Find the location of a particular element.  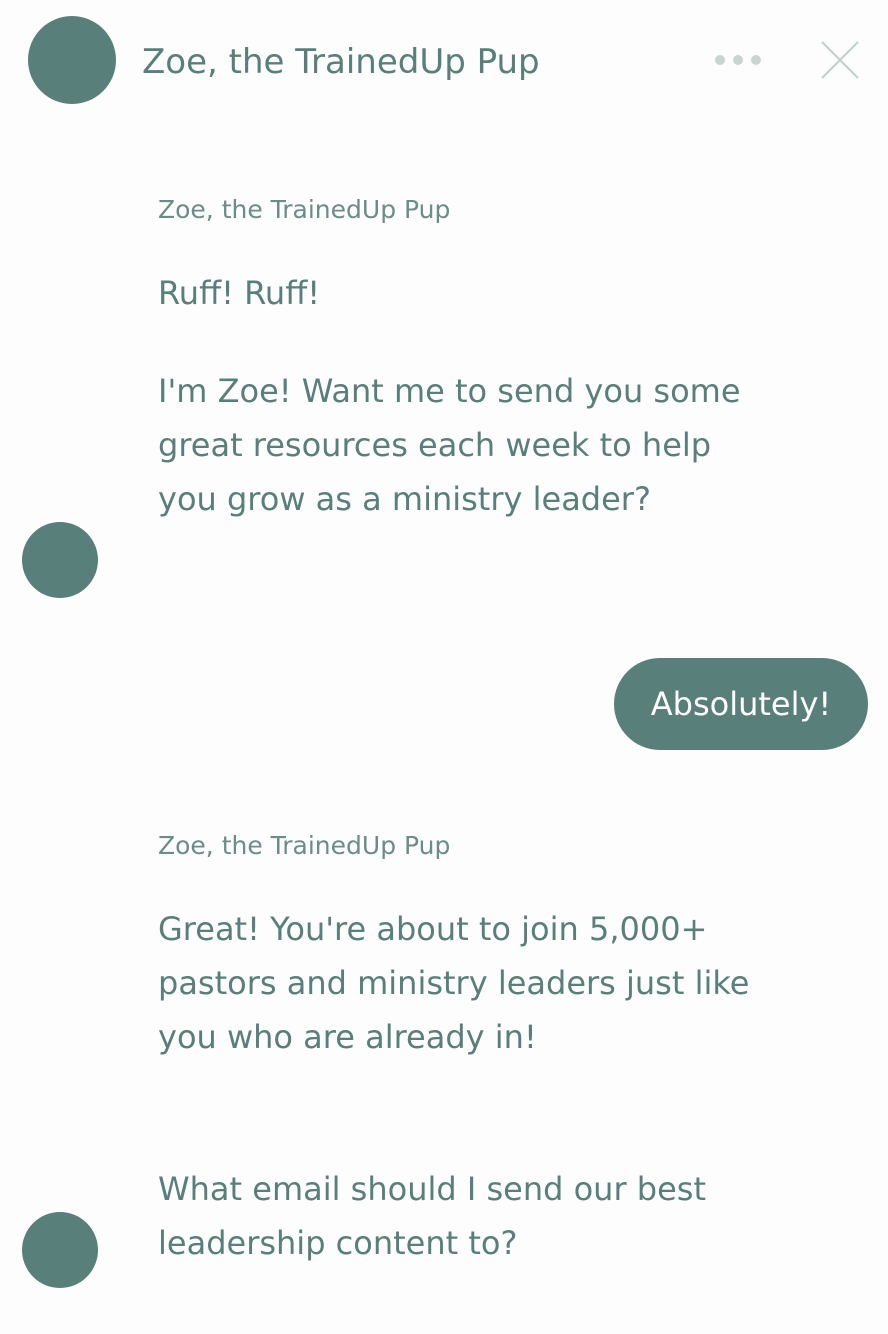

user-reply-bubble: Absolutely! is located at coordinates (741, 704).